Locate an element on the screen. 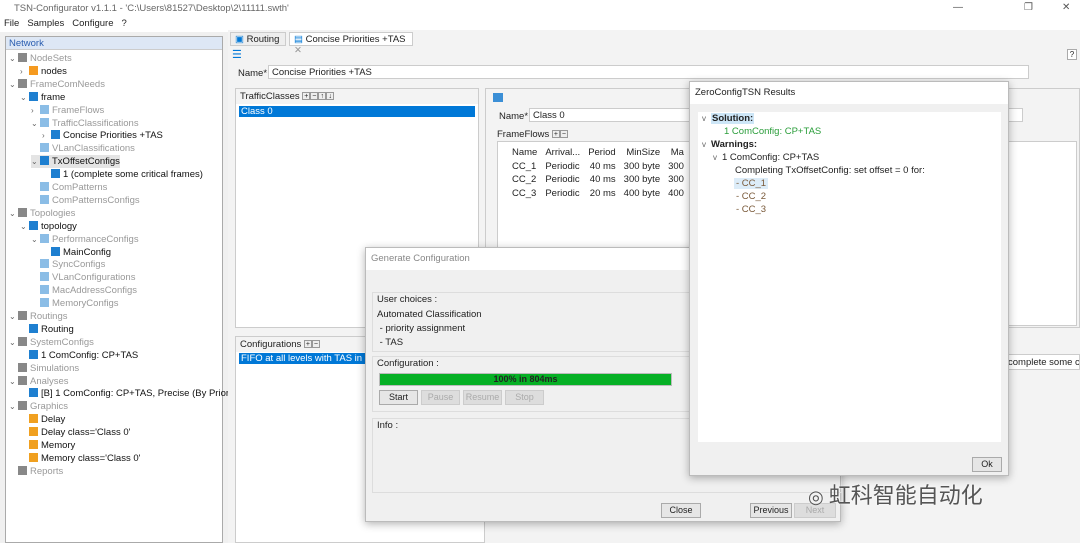 This screenshot has height=543, width=1080. down-button: ↓ is located at coordinates (330, 96).